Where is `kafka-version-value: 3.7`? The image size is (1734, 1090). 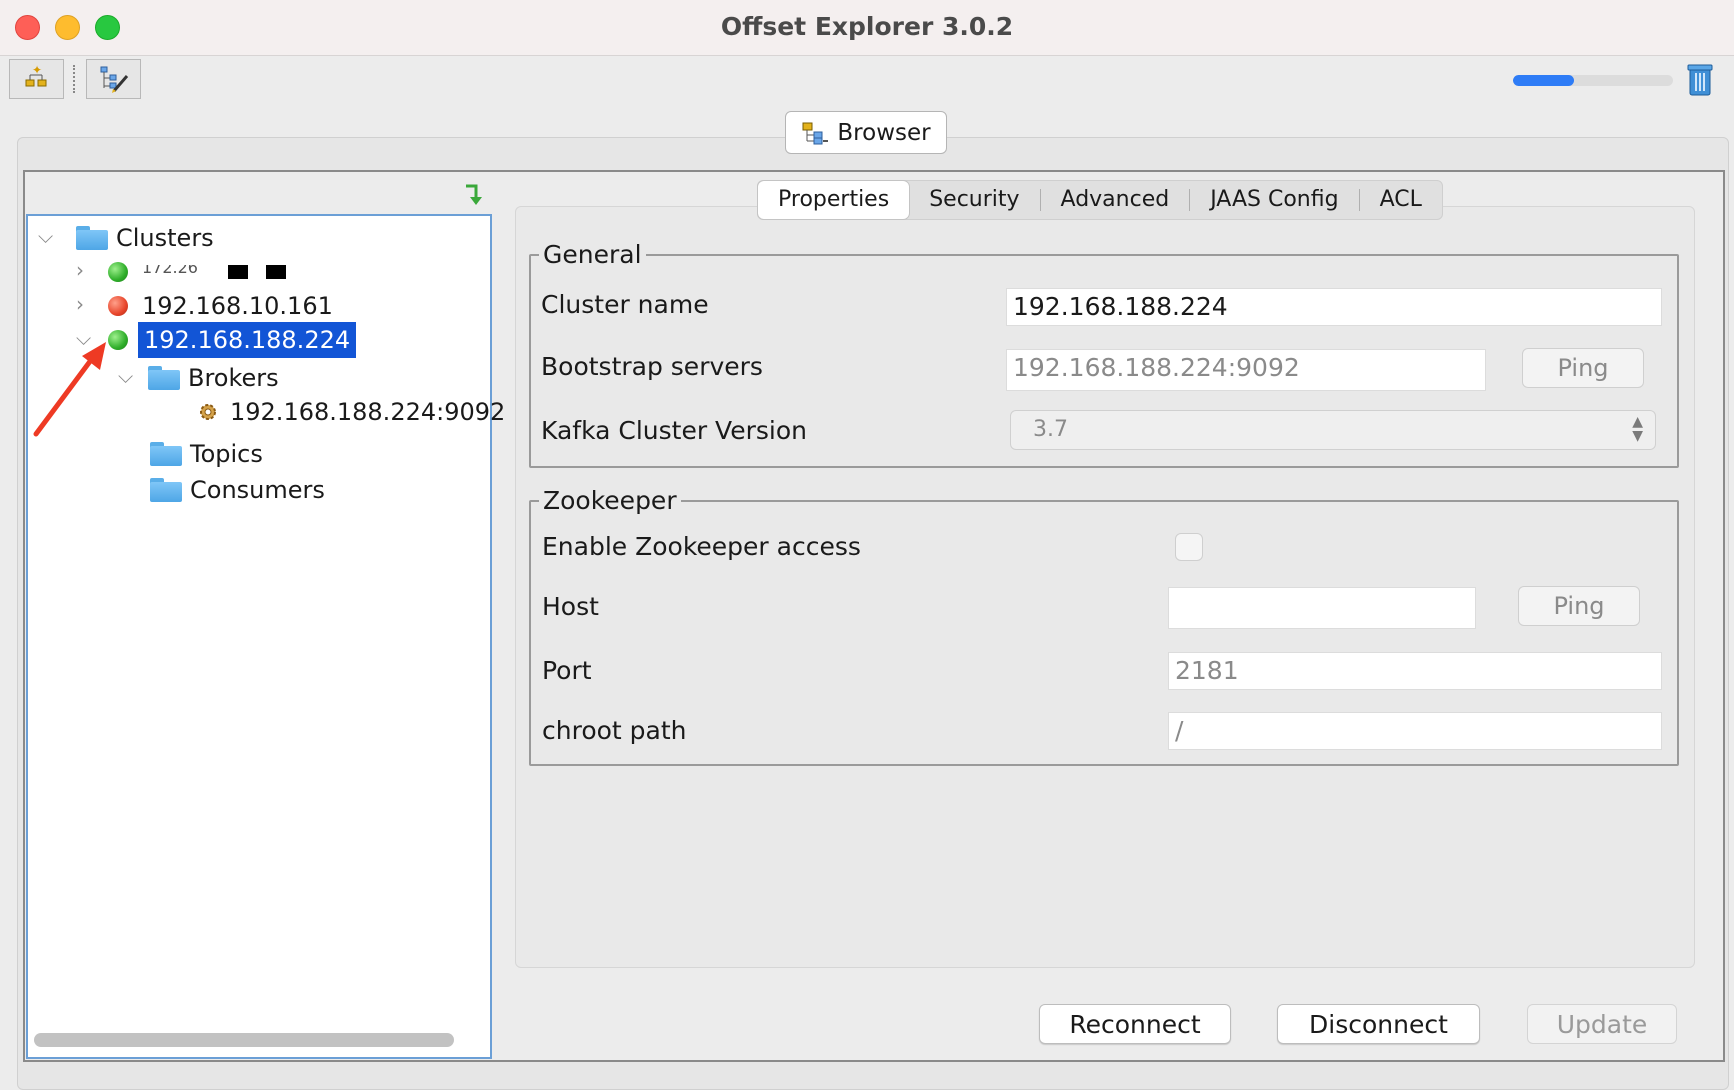 kafka-version-value: 3.7 is located at coordinates (1050, 429).